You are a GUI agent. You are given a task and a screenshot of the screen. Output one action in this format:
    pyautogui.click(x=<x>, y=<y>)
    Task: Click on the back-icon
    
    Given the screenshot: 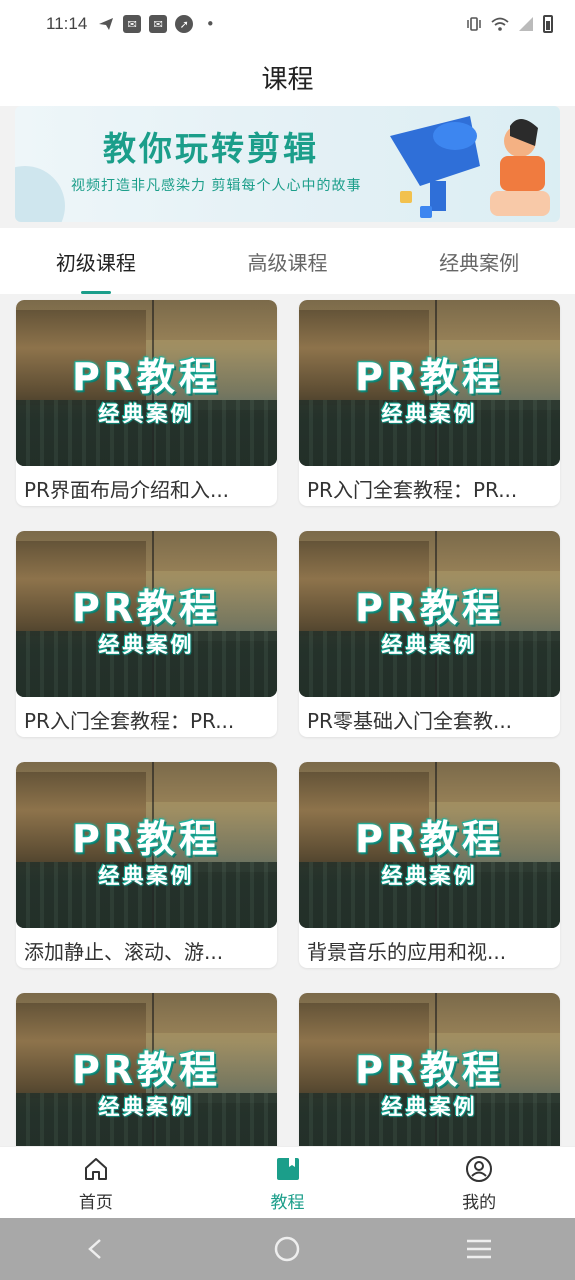 What is the action you would take?
    pyautogui.click(x=94, y=1249)
    